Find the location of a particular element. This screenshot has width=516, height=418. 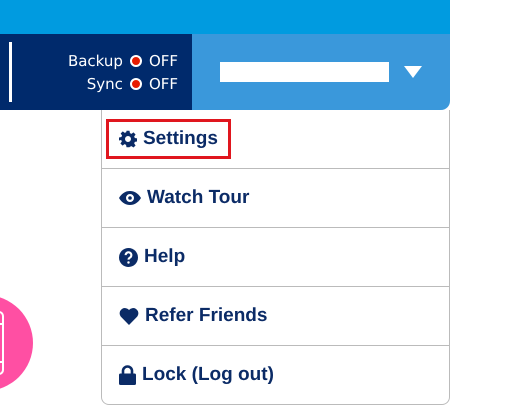

status-label: Sync is located at coordinates (104, 83).